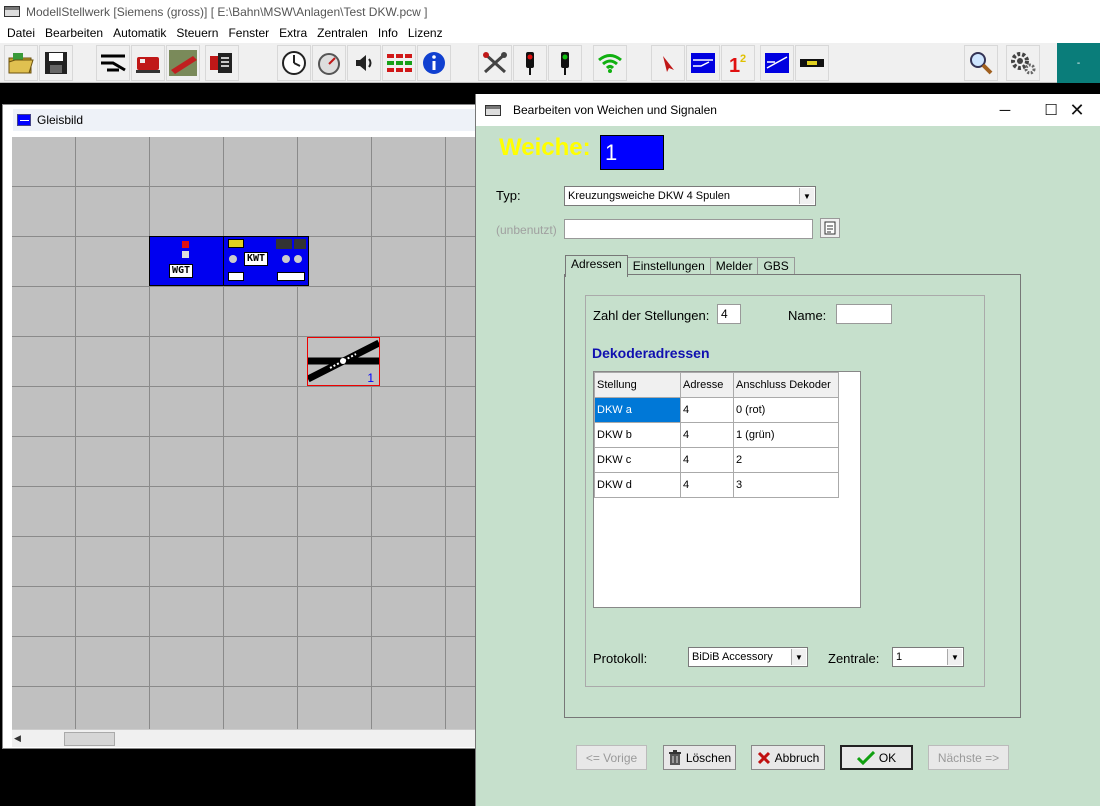 The width and height of the screenshot is (1100, 806). I want to click on list-button, so click(222, 63).